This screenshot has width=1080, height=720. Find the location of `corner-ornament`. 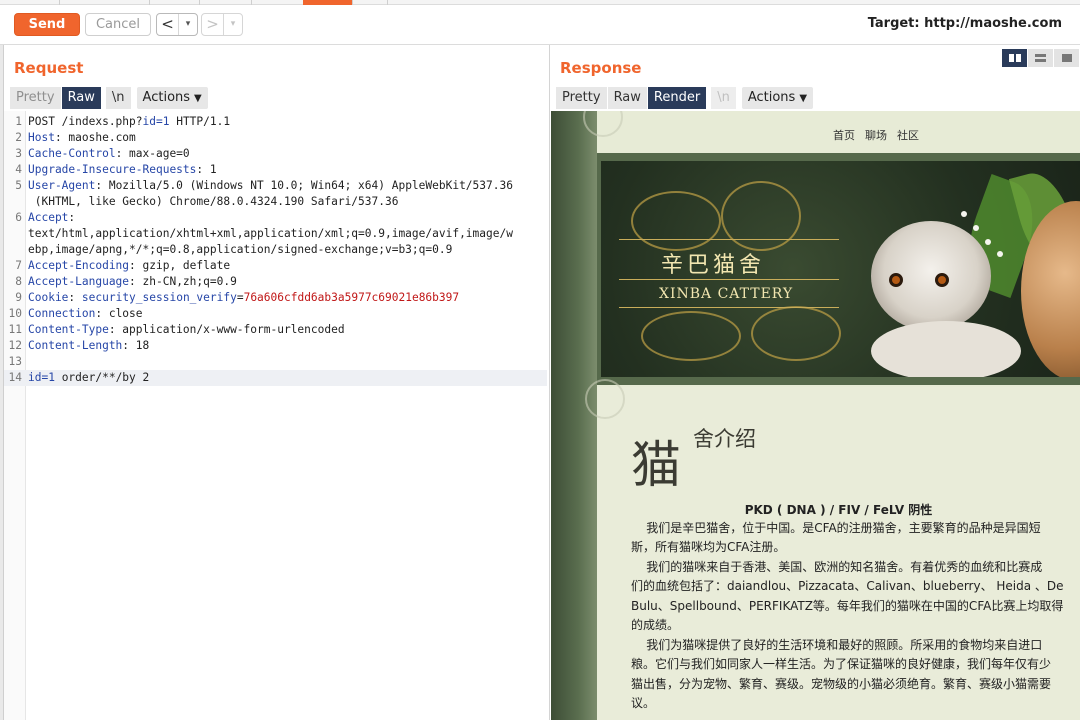

corner-ornament is located at coordinates (605, 399).